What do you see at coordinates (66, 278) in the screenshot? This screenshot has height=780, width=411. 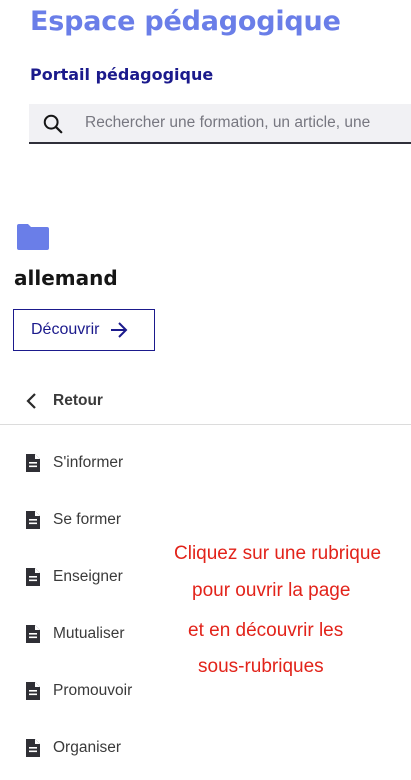 I see `rubric-name: allemand` at bounding box center [66, 278].